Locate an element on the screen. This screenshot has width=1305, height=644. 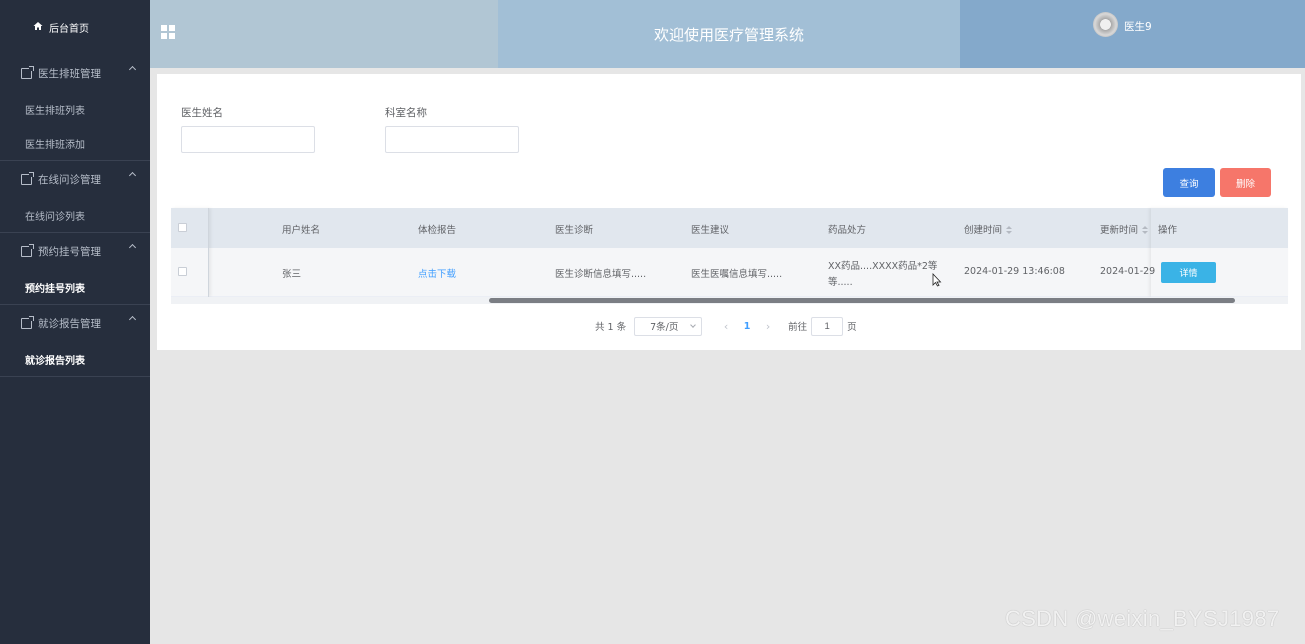
sidebar-item-consult-list: 在线问诊列表 is located at coordinates (75, 215).